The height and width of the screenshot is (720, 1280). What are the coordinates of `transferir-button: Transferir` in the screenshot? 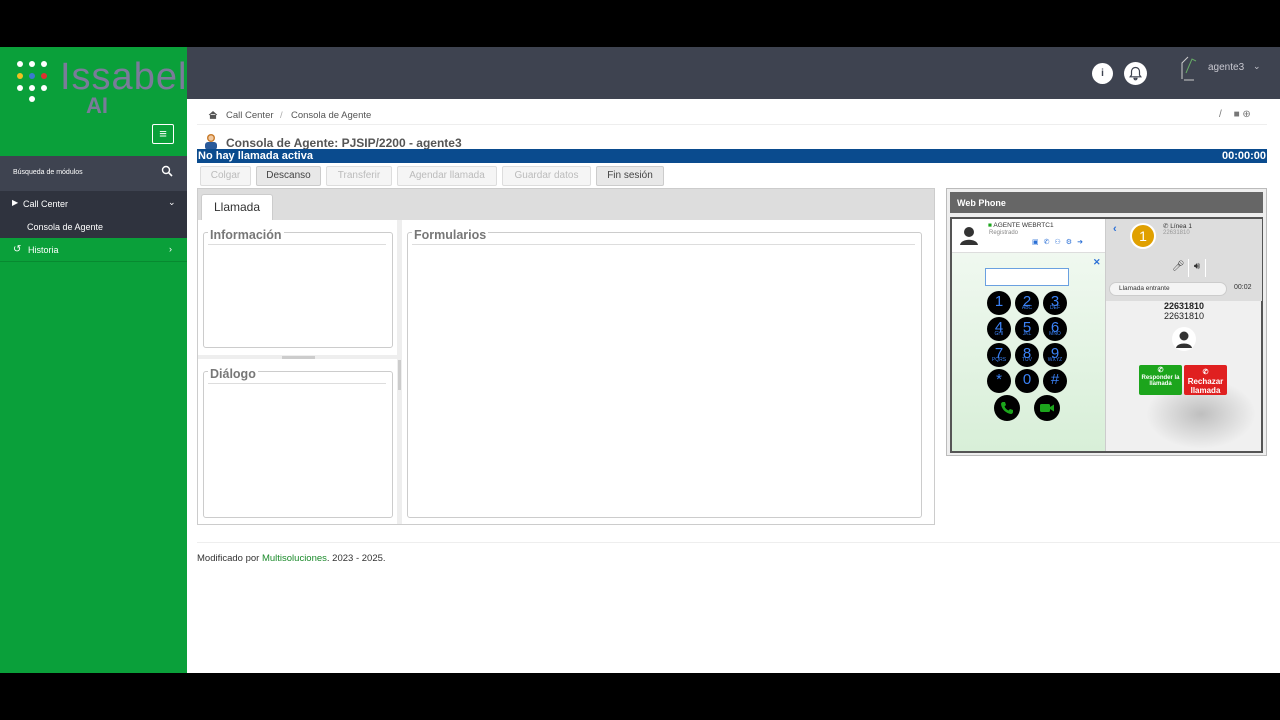 It's located at (359, 176).